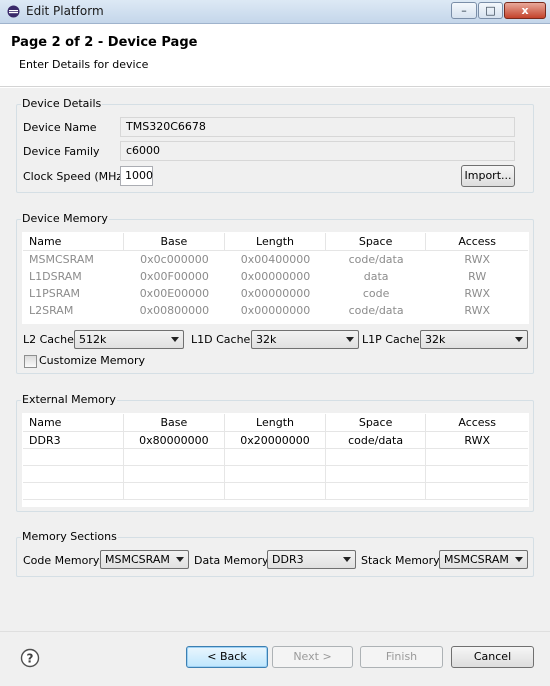 This screenshot has height=686, width=550. Describe the element at coordinates (233, 560) in the screenshot. I see `data-memory-label: Data Memory:` at that location.